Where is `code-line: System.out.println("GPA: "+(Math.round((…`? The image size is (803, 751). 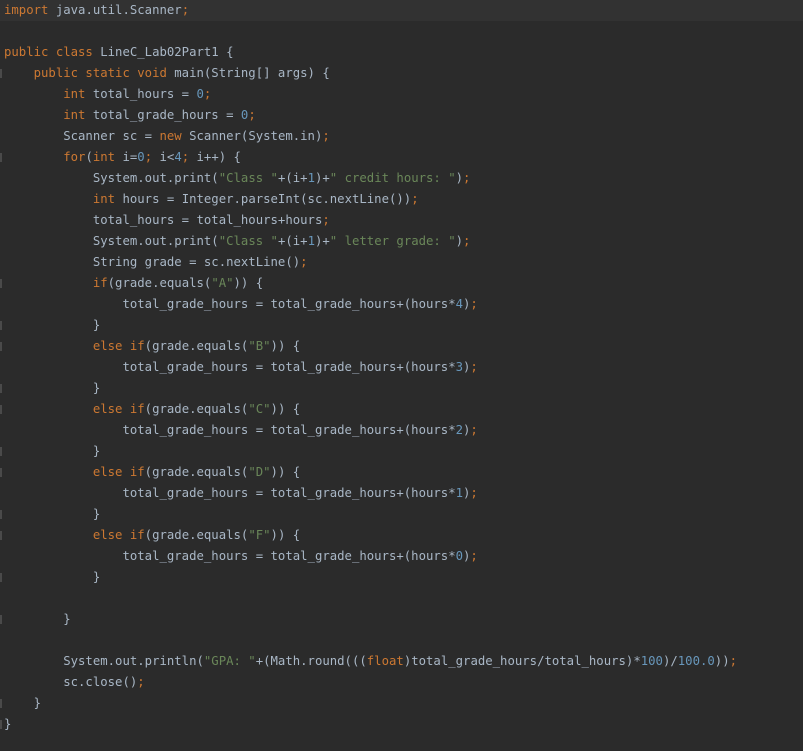
code-line: System.out.println("GPA: "+(Math.round((… is located at coordinates (401, 661).